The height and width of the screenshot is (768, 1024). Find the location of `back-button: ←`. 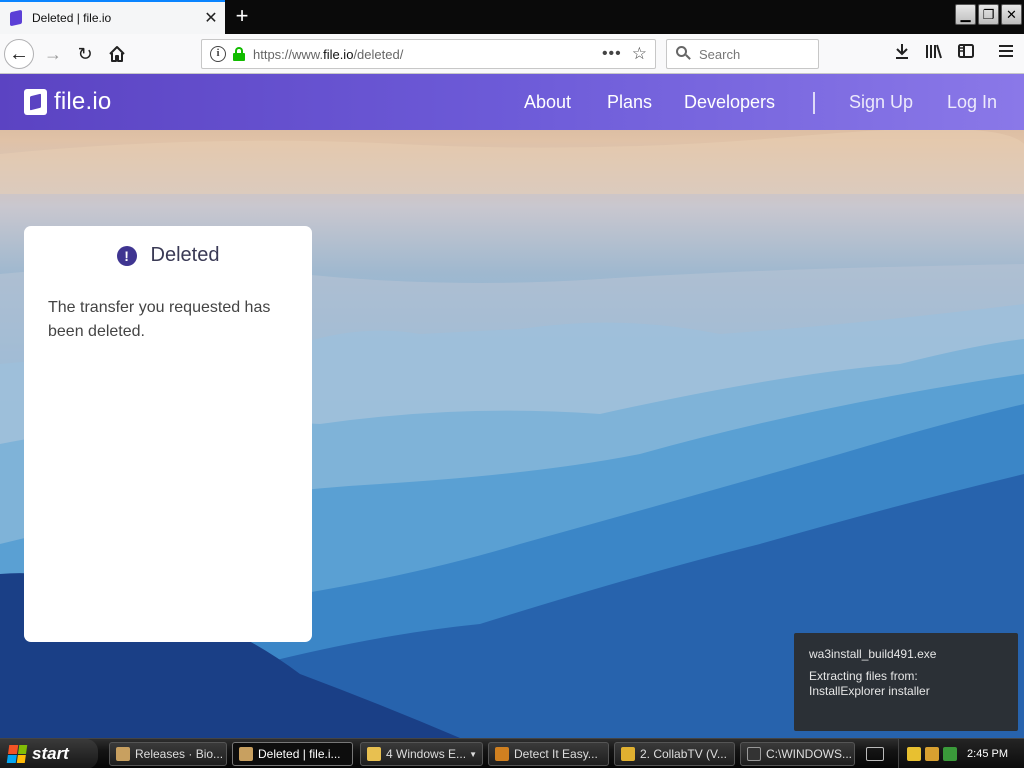

back-button: ← is located at coordinates (19, 54).